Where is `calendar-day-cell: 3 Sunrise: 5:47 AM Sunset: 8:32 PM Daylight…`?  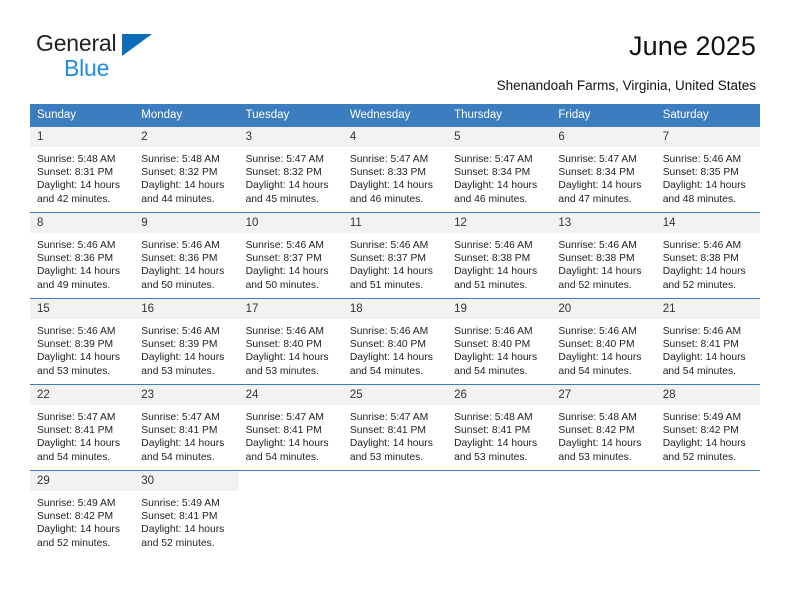
calendar-day-cell: 3 Sunrise: 5:47 AM Sunset: 8:32 PM Daylight… is located at coordinates (290, 169).